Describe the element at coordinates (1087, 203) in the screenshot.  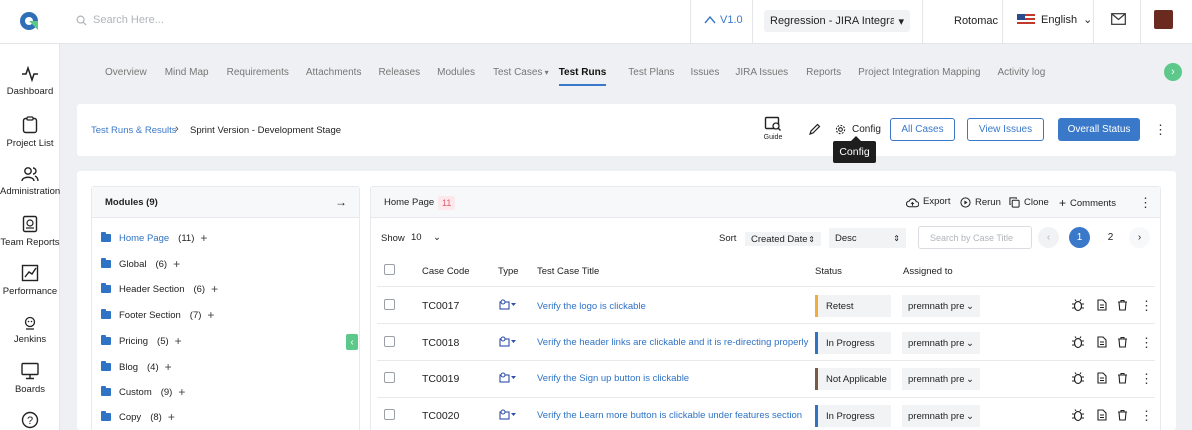
I see `comments-button: + Comments` at that location.